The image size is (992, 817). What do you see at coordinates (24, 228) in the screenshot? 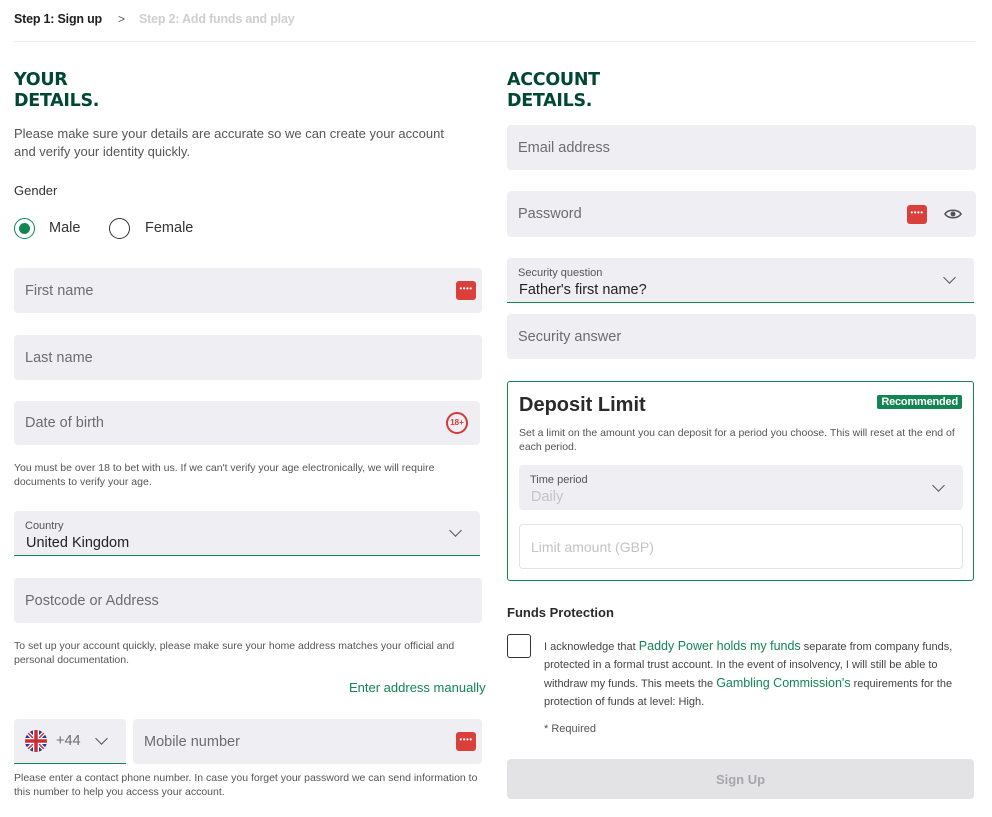
I see `gender-male-radio` at bounding box center [24, 228].